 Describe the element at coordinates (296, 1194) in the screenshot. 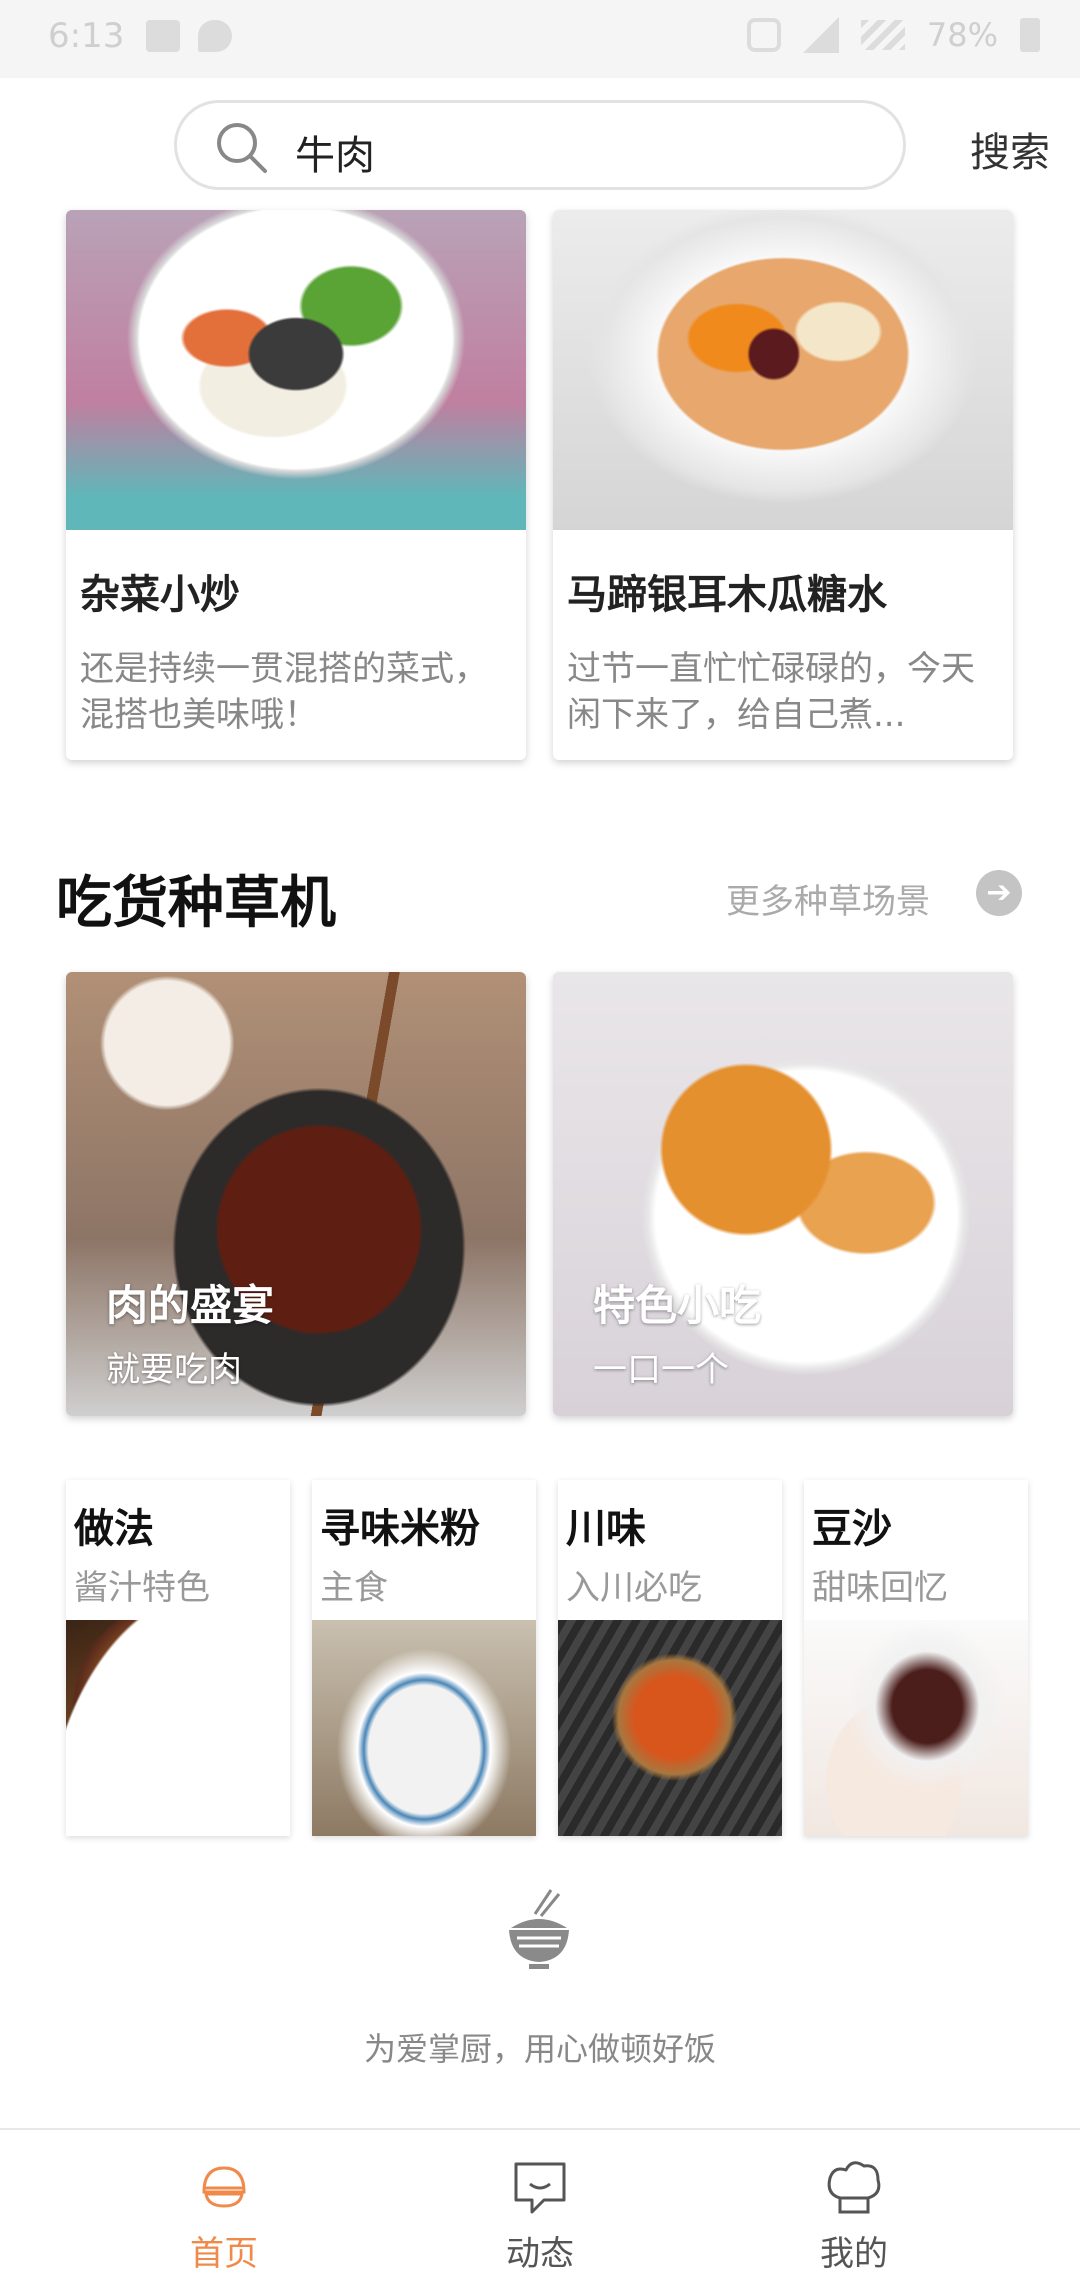

I see `feature-card-meat: 肉的盛宴 就要吃肉` at that location.